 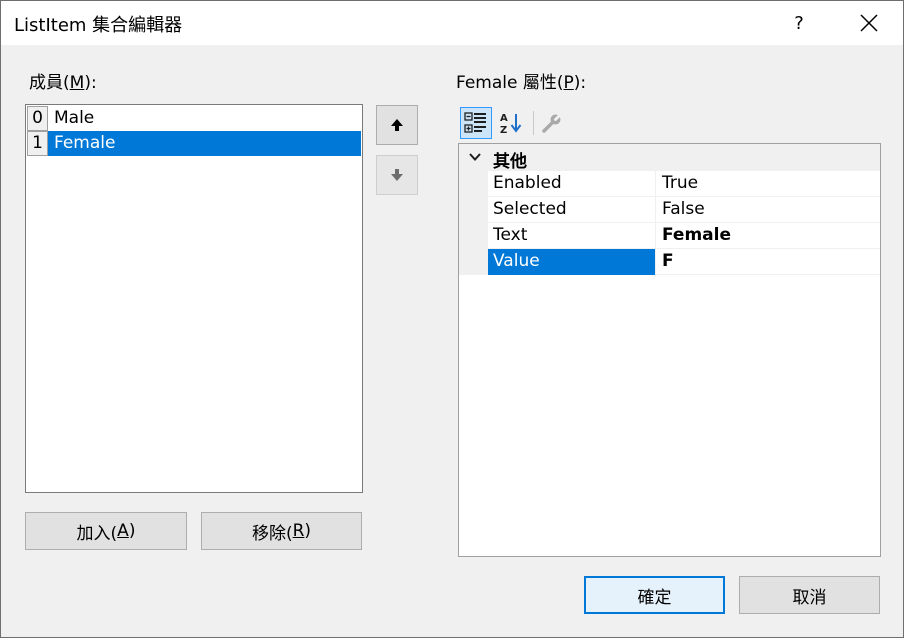 What do you see at coordinates (123, 531) in the screenshot?
I see `add-button-key: A` at bounding box center [123, 531].